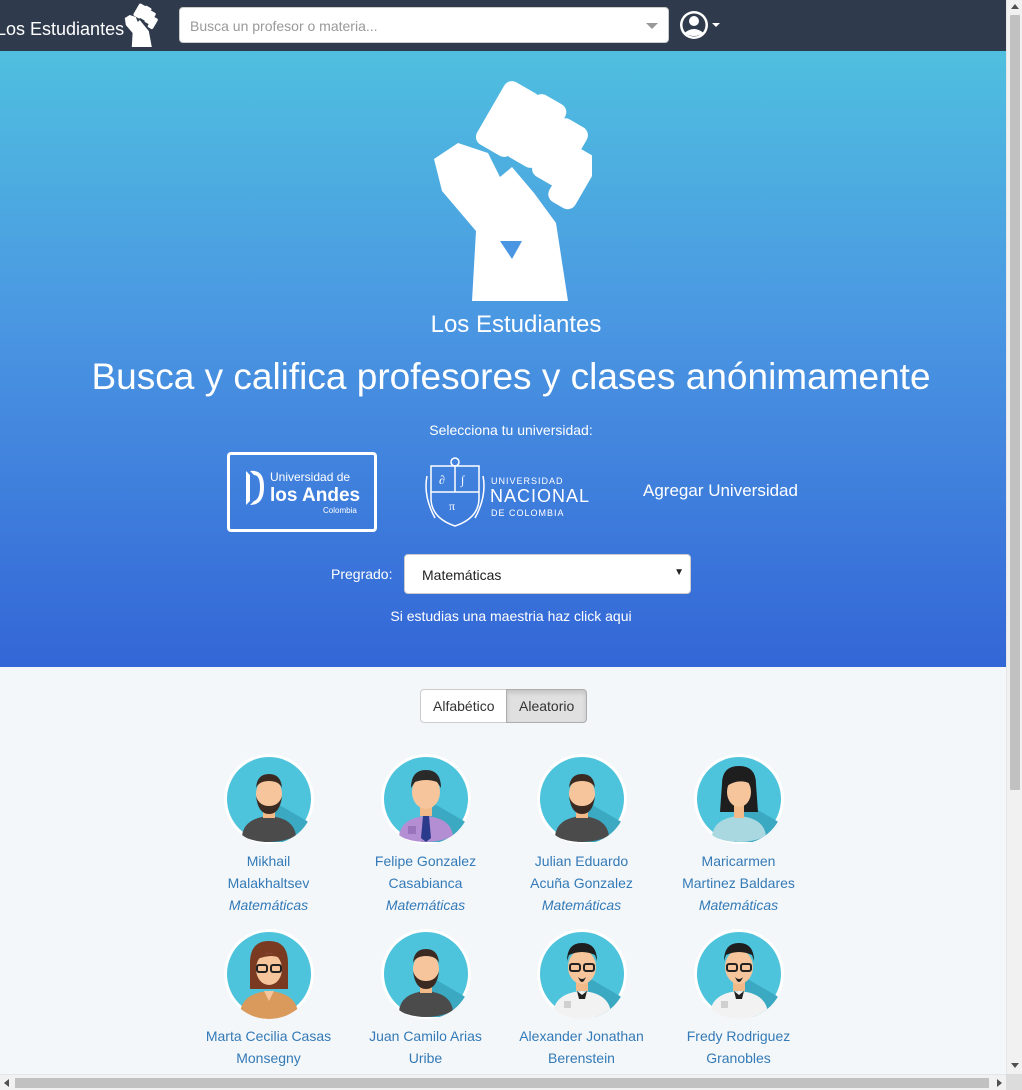  Describe the element at coordinates (738, 1036) in the screenshot. I see `professor-name: Fredy Rodriguez` at that location.